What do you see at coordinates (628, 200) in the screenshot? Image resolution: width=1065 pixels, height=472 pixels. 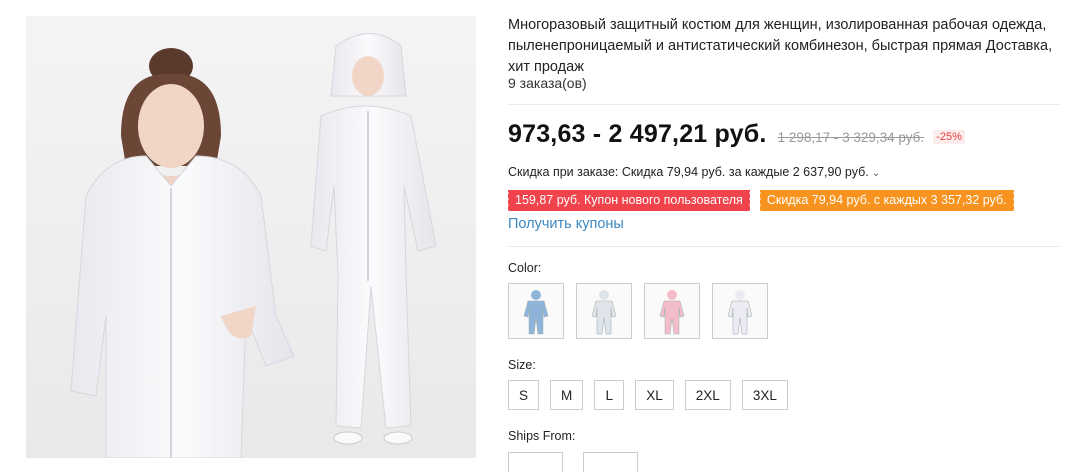 I see `new-user-coupon: 159,87 руб. Купон нового пользователя` at bounding box center [628, 200].